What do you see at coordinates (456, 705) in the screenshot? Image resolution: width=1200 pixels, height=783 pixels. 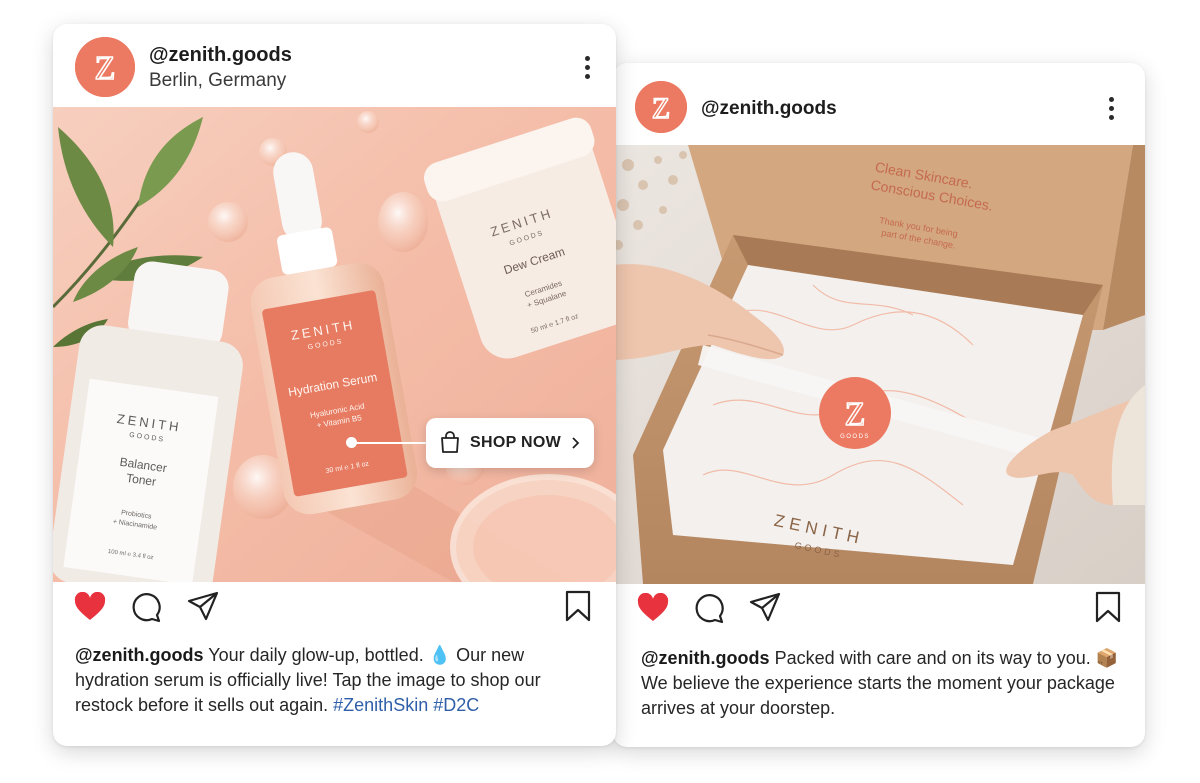 I see `hashtag: #D2C` at bounding box center [456, 705].